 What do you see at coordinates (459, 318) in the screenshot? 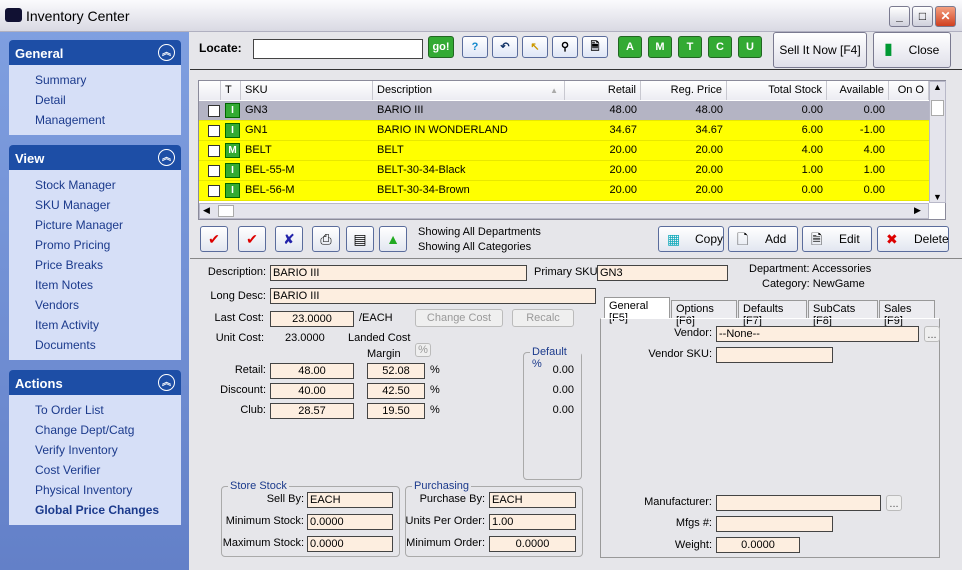
I see `change-cost-button: Change Cost` at bounding box center [459, 318].